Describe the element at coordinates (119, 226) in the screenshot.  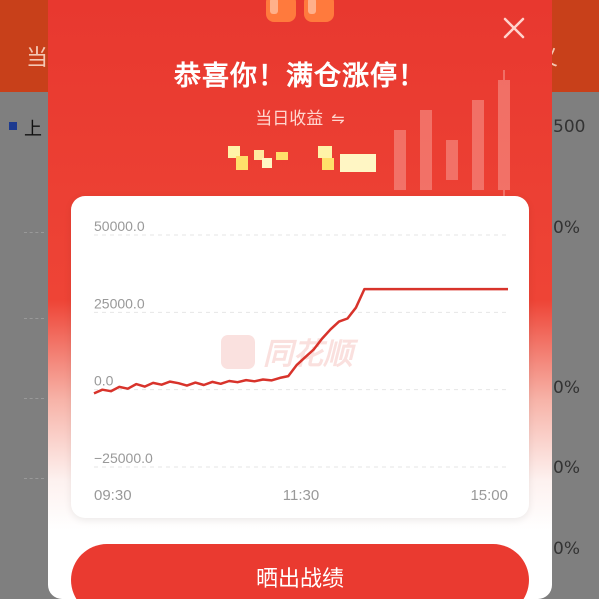
I see `y-tick-label: 50000.0` at that location.